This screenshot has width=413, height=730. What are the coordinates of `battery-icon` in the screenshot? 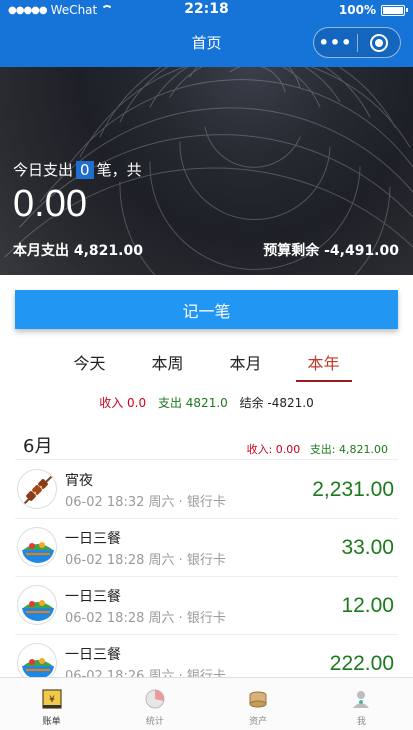 It's located at (394, 10).